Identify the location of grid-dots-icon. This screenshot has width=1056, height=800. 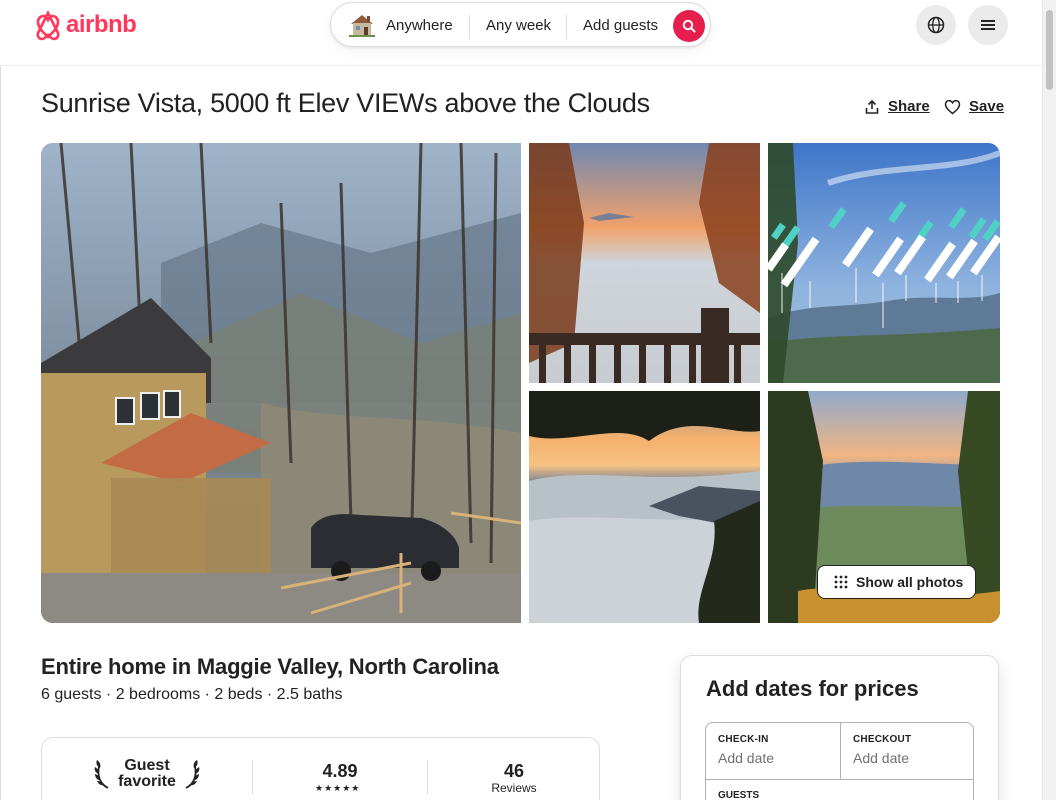
(841, 582).